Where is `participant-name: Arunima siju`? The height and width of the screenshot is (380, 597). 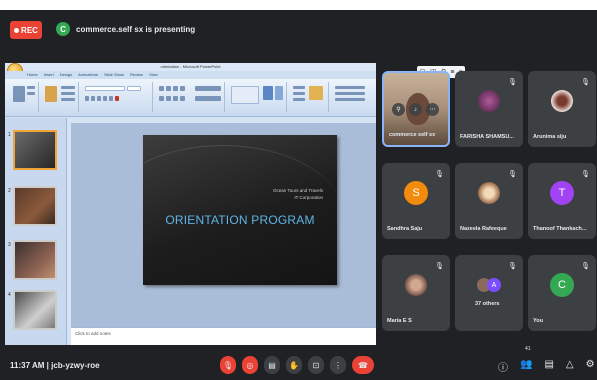
participant-name: Arunima siju is located at coordinates (550, 137).